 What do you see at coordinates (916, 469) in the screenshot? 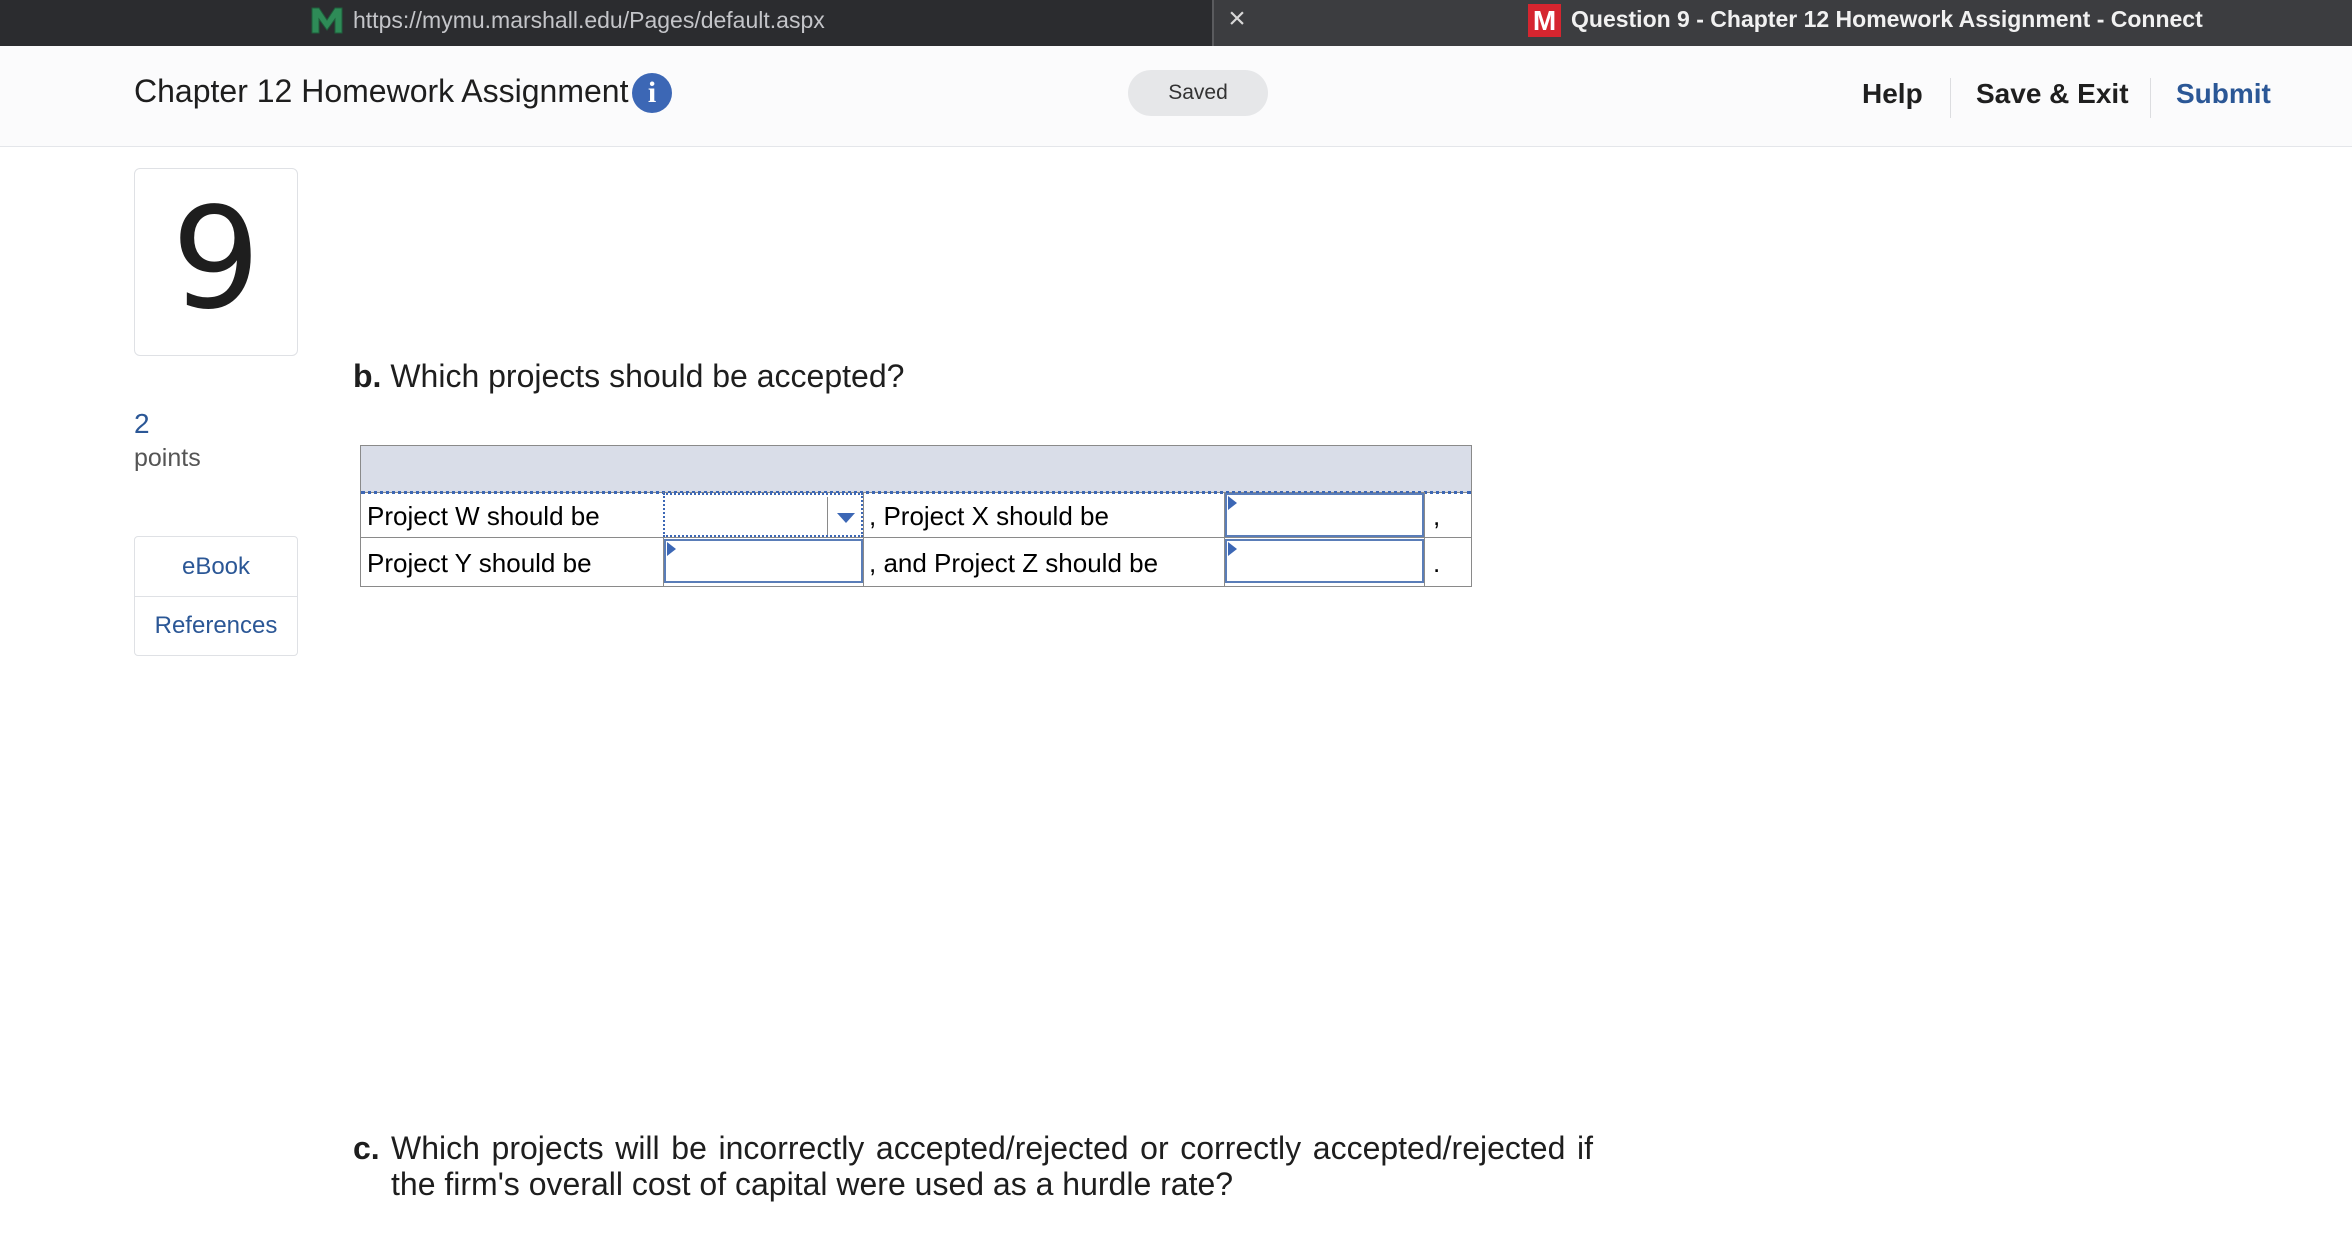
I see `answer-table-header` at bounding box center [916, 469].